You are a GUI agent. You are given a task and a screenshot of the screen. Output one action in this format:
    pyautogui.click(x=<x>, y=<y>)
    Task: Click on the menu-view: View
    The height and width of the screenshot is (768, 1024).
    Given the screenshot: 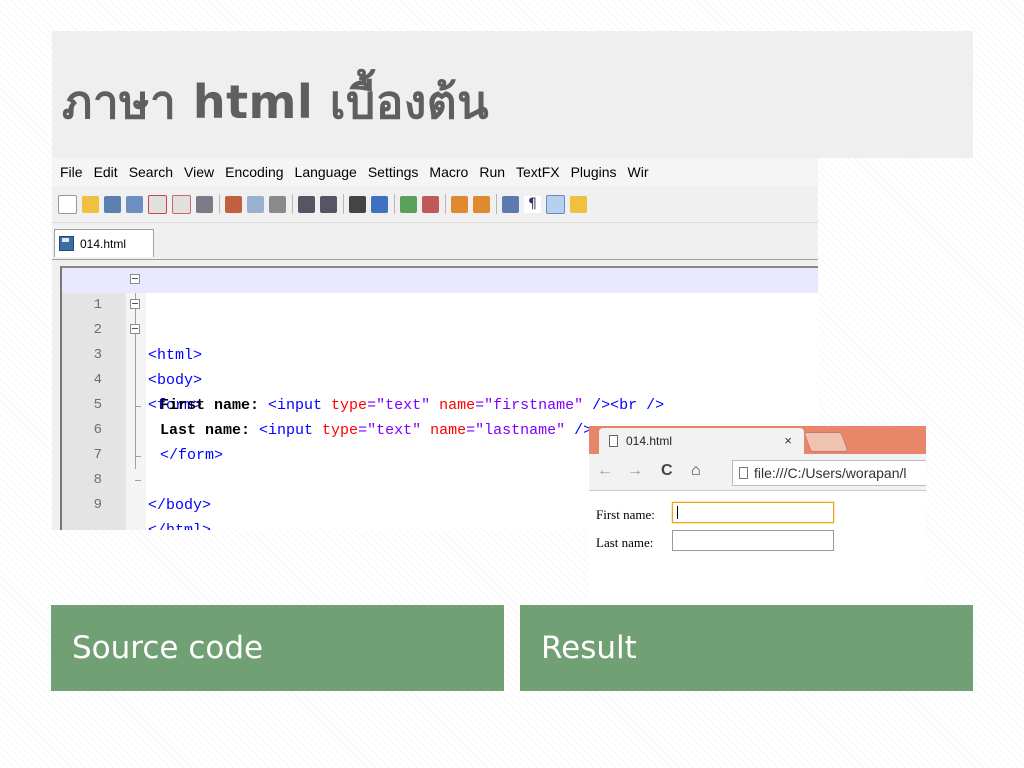 What is the action you would take?
    pyautogui.click(x=199, y=172)
    